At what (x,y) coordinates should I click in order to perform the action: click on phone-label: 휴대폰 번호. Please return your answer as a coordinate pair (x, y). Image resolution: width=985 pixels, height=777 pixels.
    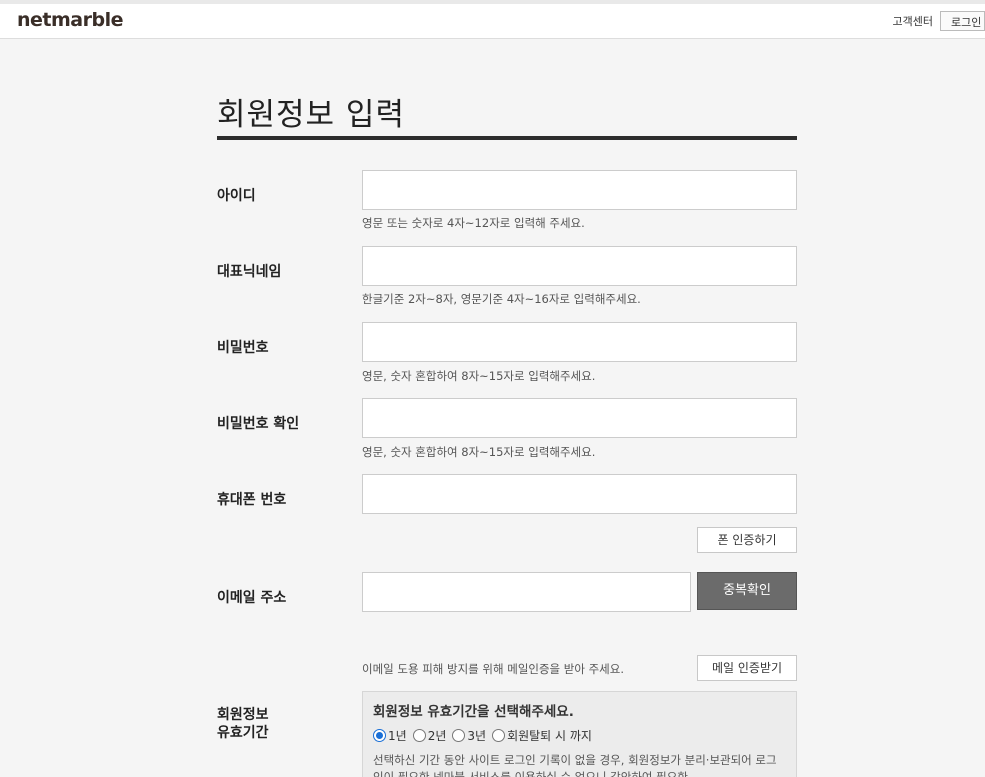
    Looking at the image, I should click on (252, 500).